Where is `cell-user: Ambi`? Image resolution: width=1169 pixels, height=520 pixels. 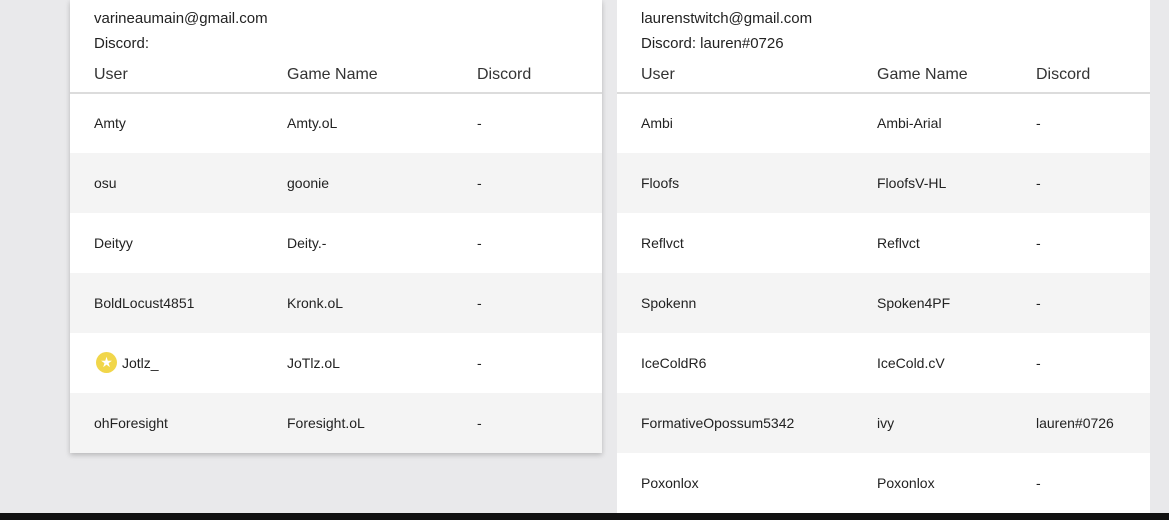
cell-user: Ambi is located at coordinates (657, 123).